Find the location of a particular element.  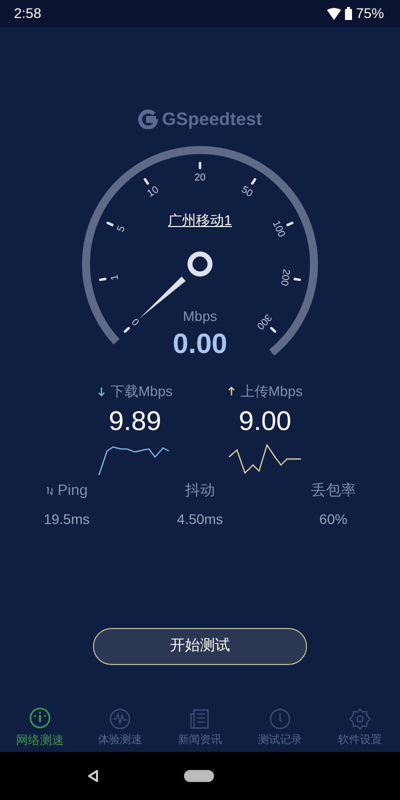

metric-label: 丢包率 is located at coordinates (333, 491).